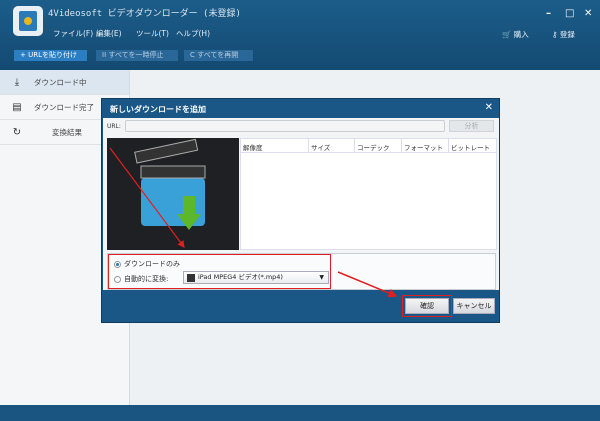  Describe the element at coordinates (147, 197) in the screenshot. I see `arrow-to-options` at that location.